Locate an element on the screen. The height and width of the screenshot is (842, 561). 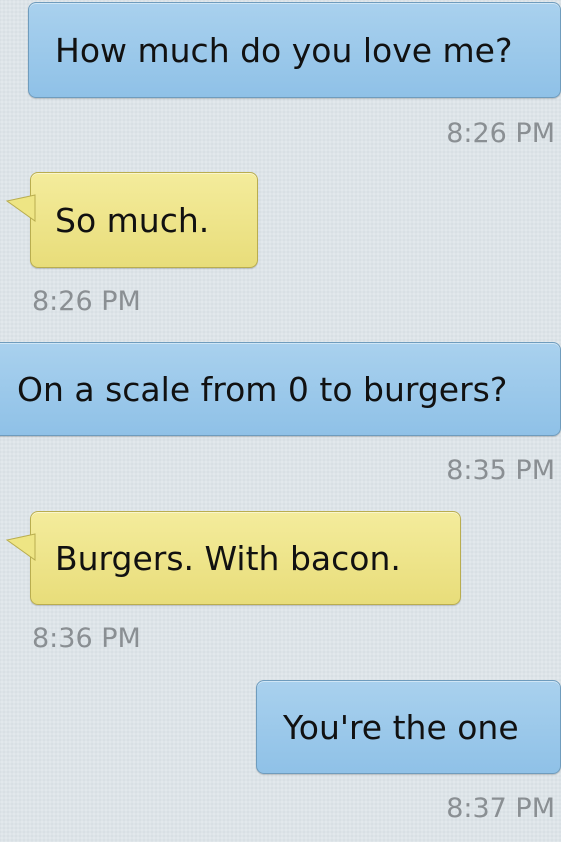
received-message-bubble: Burgers. With bacon. is located at coordinates (233, 558).